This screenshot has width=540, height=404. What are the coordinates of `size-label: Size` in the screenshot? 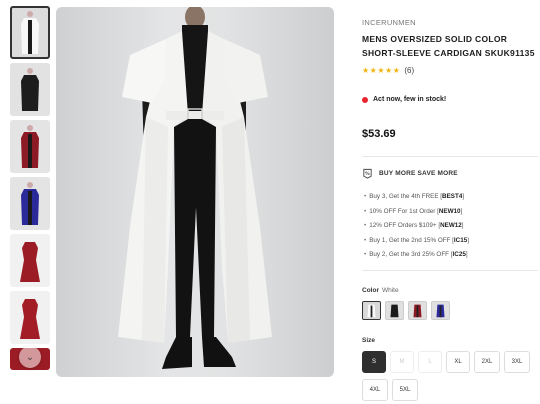 It's located at (369, 340).